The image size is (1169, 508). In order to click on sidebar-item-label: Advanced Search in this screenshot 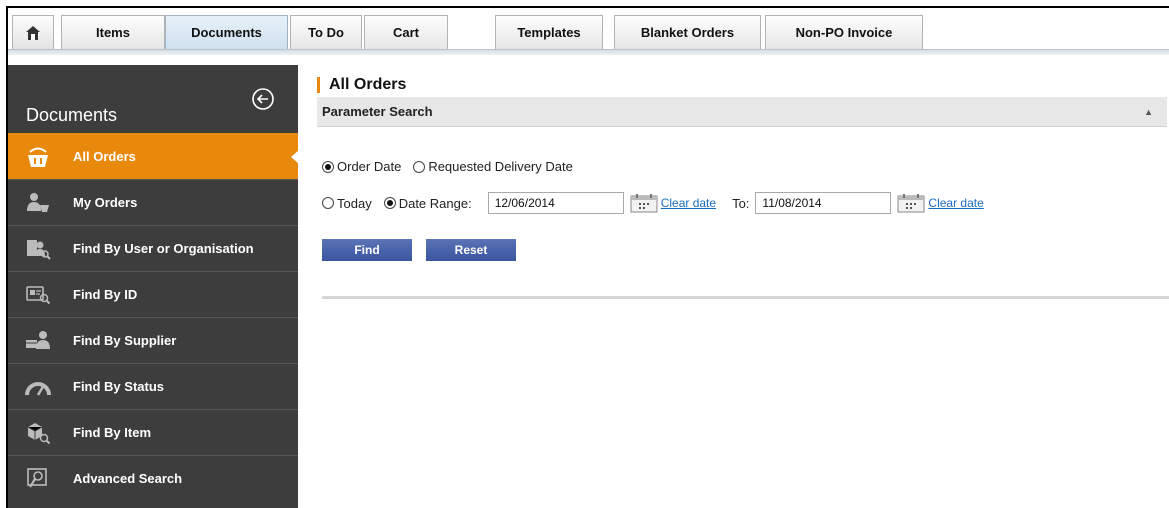, I will do `click(128, 478)`.